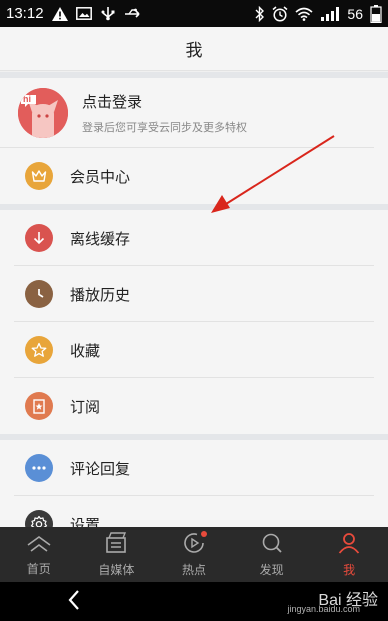 The image size is (388, 621). What do you see at coordinates (39, 468) in the screenshot?
I see `chat-icon` at bounding box center [39, 468].